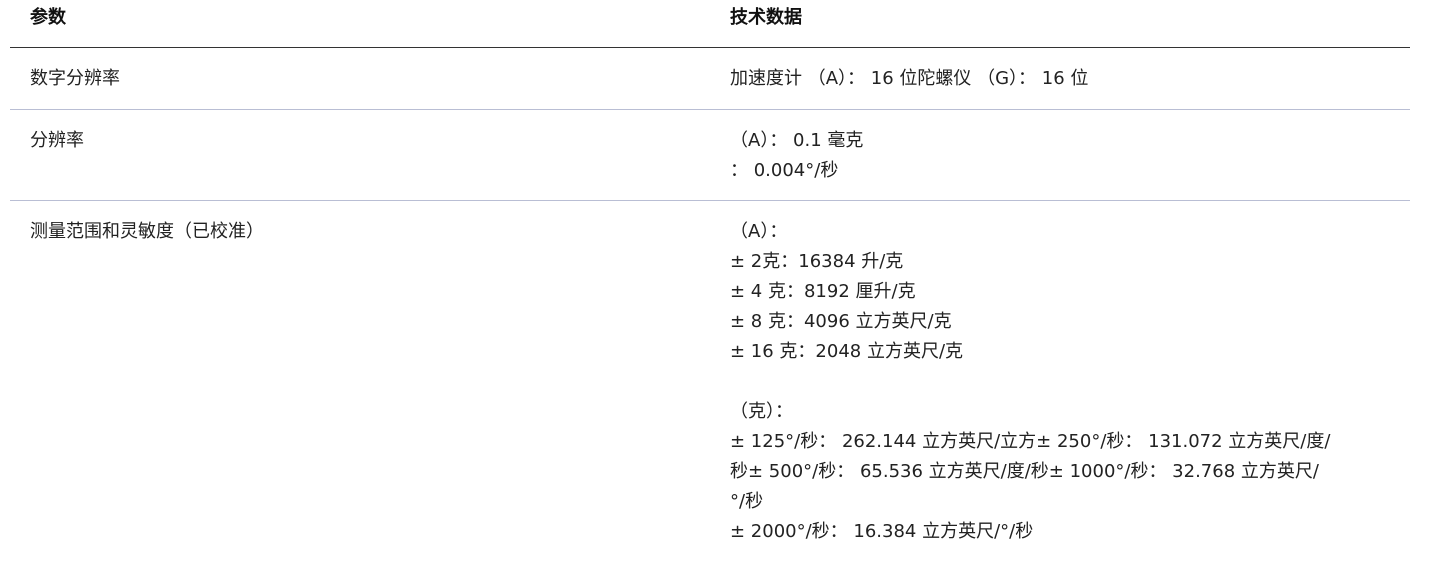 The width and height of the screenshot is (1432, 561). I want to click on table-row: 数字分辨率 加速度计 （A）： 16 位陀螺仪 （G）： 16 位, so click(710, 79).